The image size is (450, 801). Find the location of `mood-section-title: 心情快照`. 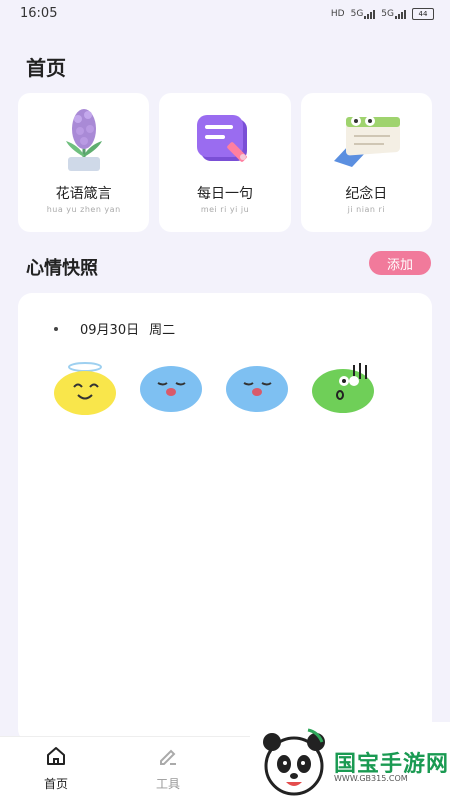

mood-section-title: 心情快照 is located at coordinates (62, 268).